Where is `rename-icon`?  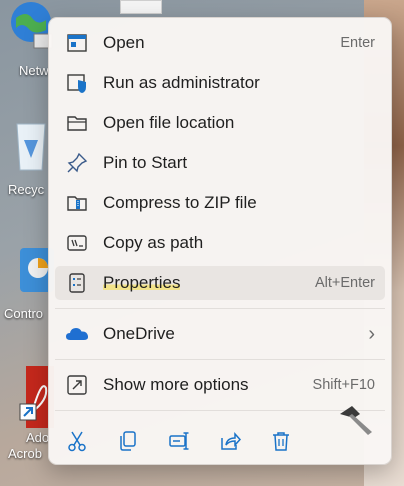 rename-icon is located at coordinates (179, 441).